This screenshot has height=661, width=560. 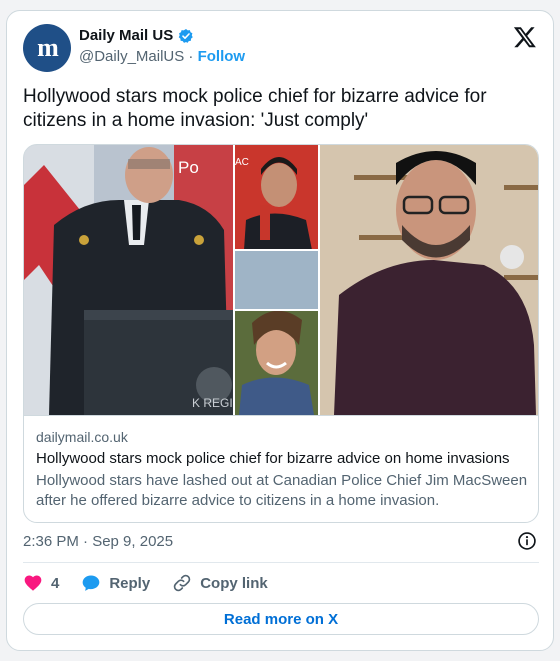 I want to click on link-icon, so click(x=182, y=583).